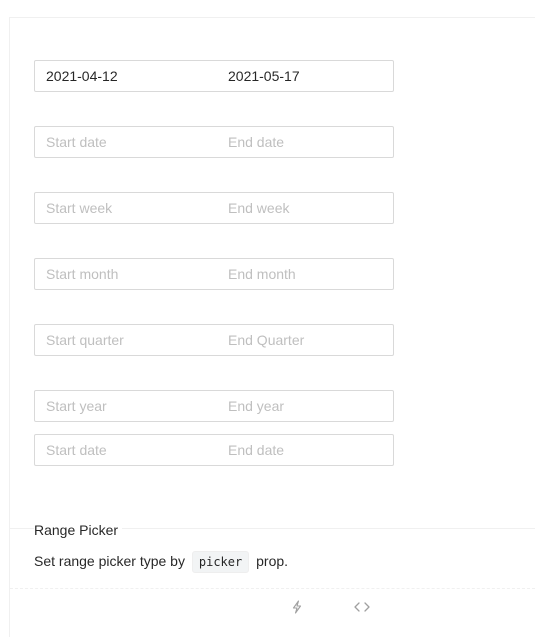 This screenshot has height=637, width=535. What do you see at coordinates (305, 406) in the screenshot?
I see `end-year-input: End year` at bounding box center [305, 406].